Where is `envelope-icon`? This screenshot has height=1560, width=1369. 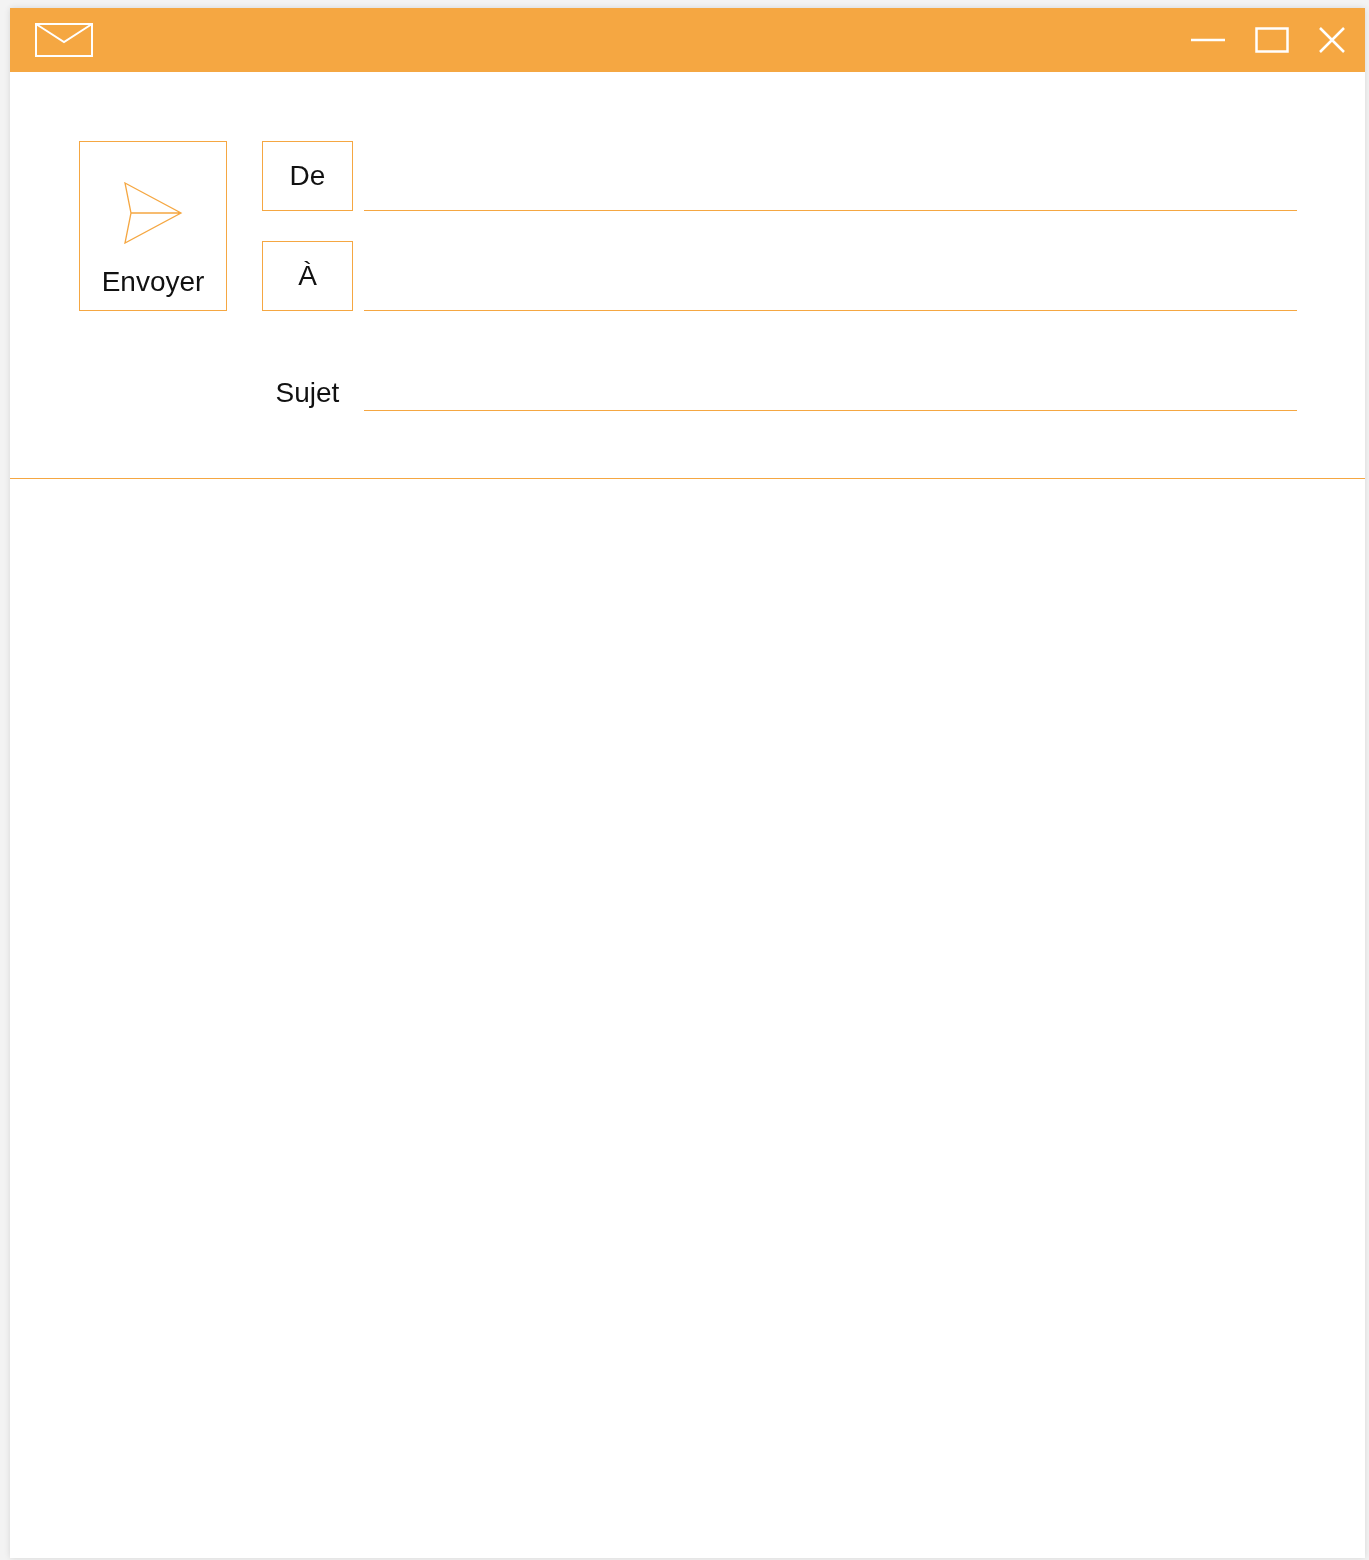
envelope-icon is located at coordinates (64, 40).